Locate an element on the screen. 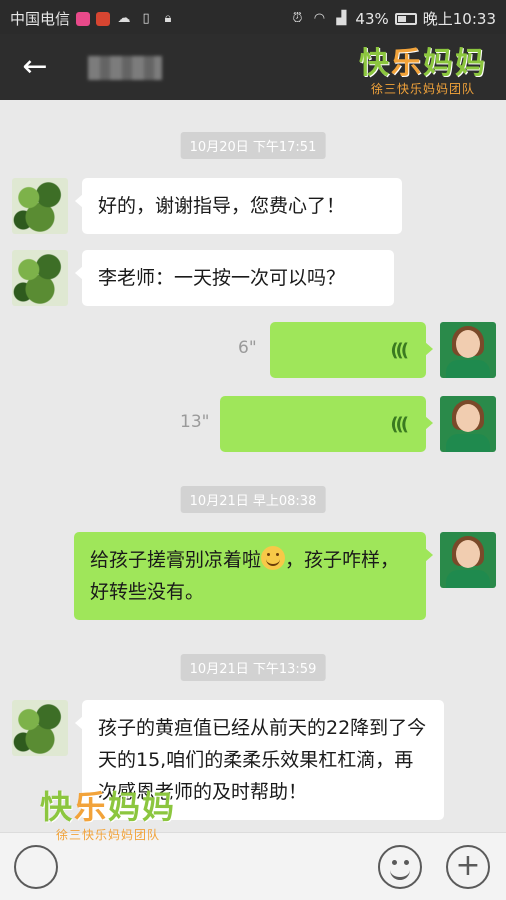 The width and height of the screenshot is (506, 900). clock: 晚上10:33 is located at coordinates (459, 19).